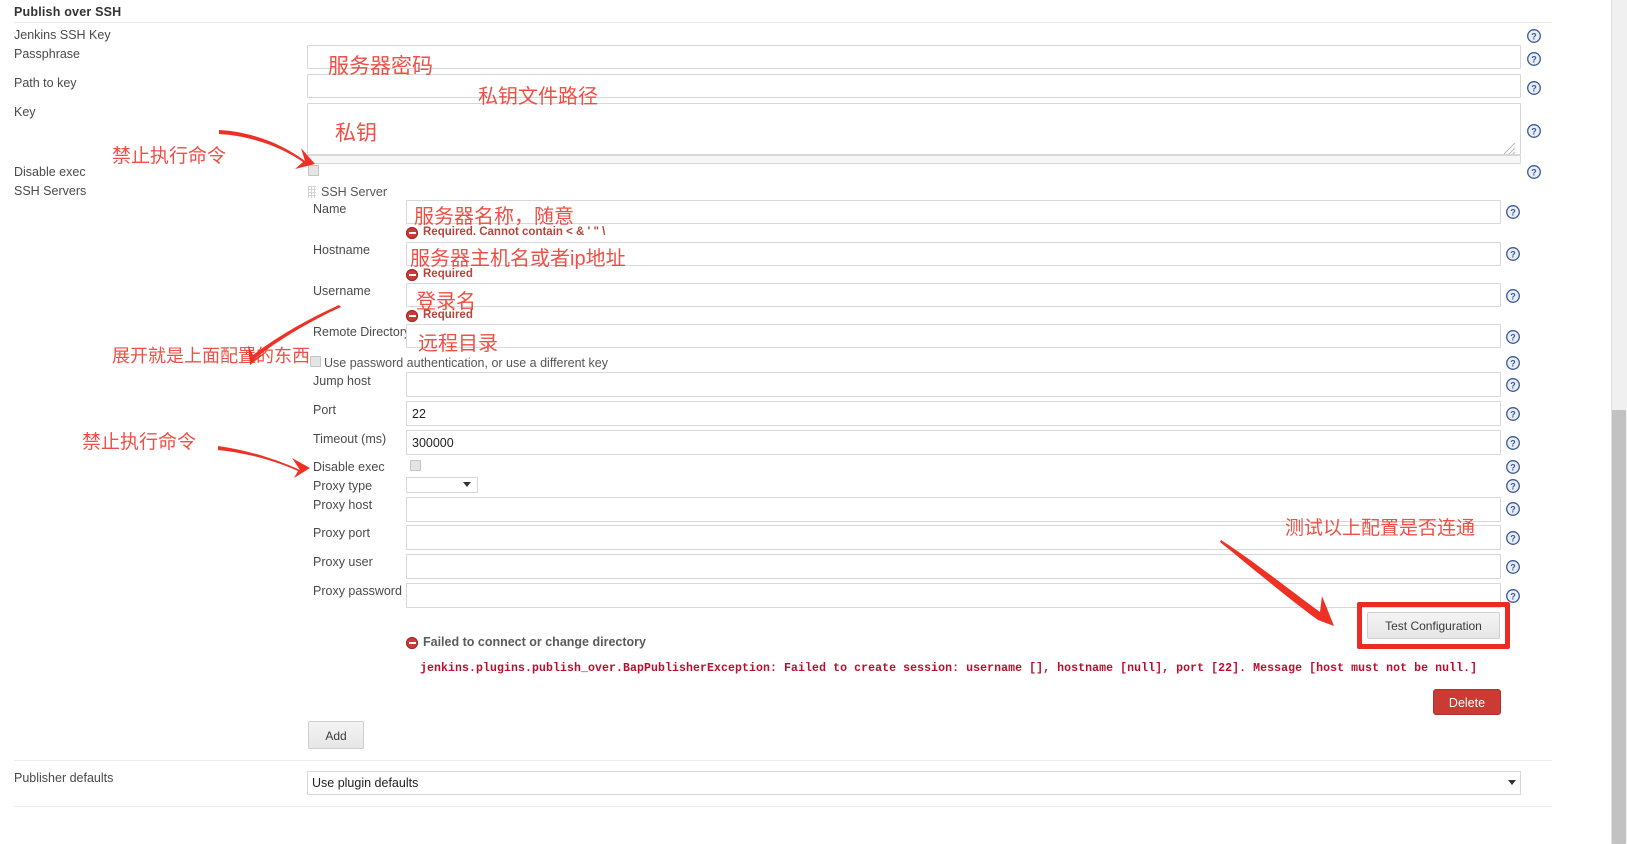 The image size is (1627, 844). Describe the element at coordinates (354, 192) in the screenshot. I see `ssh-server-heading: SSH Server` at that location.